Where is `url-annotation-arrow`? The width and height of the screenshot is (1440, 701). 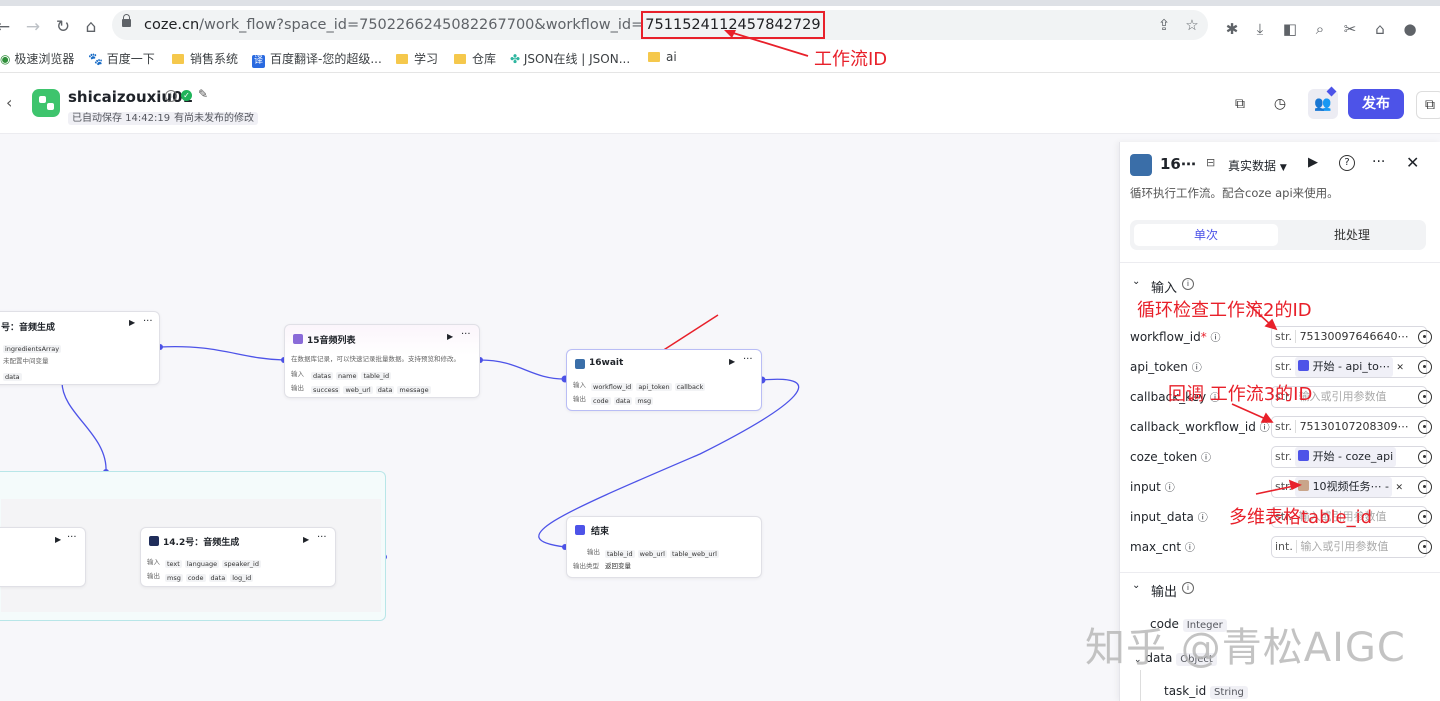 url-annotation-arrow is located at coordinates (766, 43).